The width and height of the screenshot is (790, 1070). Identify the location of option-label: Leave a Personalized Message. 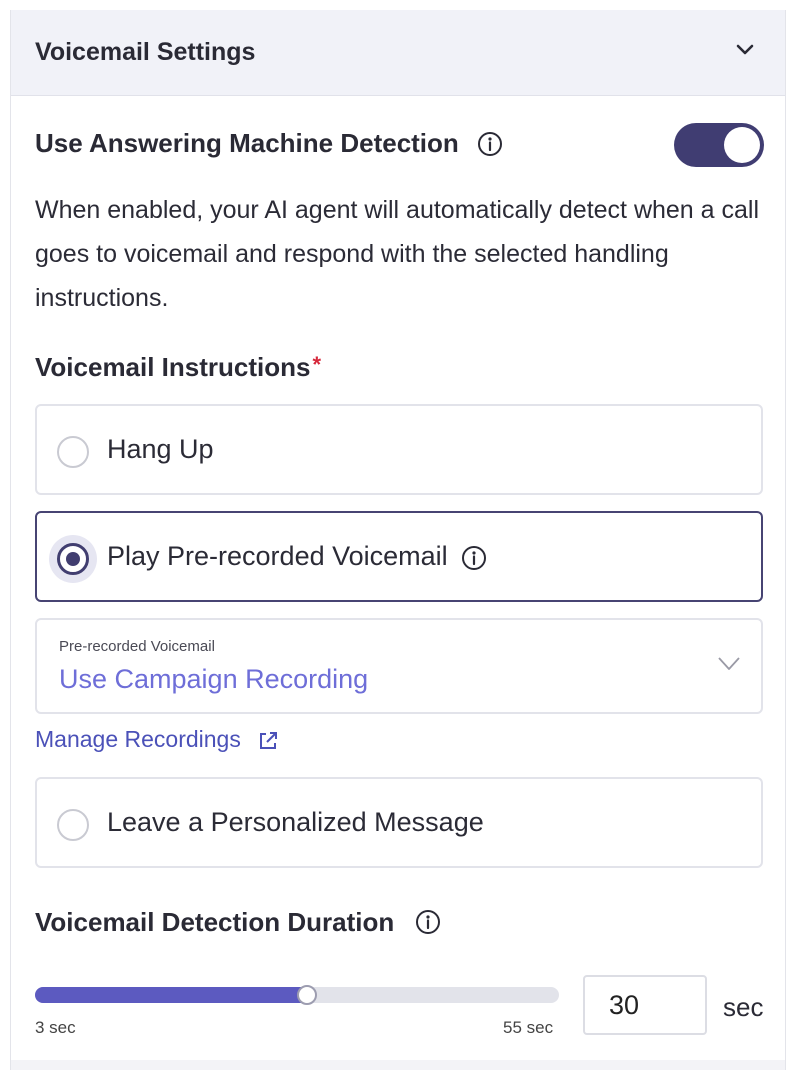
(295, 822).